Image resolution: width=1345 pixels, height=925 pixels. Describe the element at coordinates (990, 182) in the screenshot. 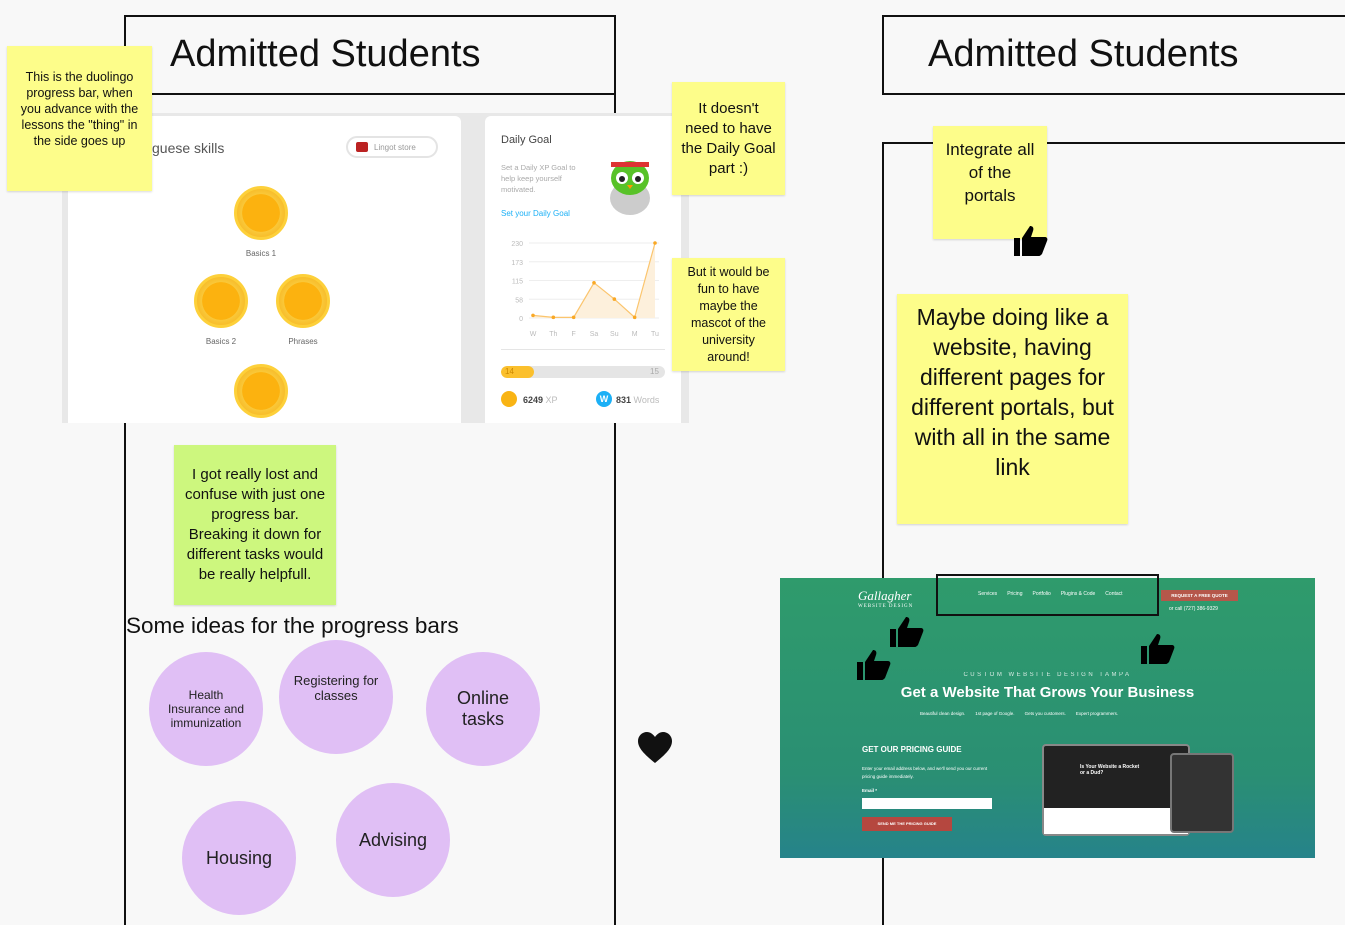

I see `sticky-note: Integrate all of the portals` at that location.